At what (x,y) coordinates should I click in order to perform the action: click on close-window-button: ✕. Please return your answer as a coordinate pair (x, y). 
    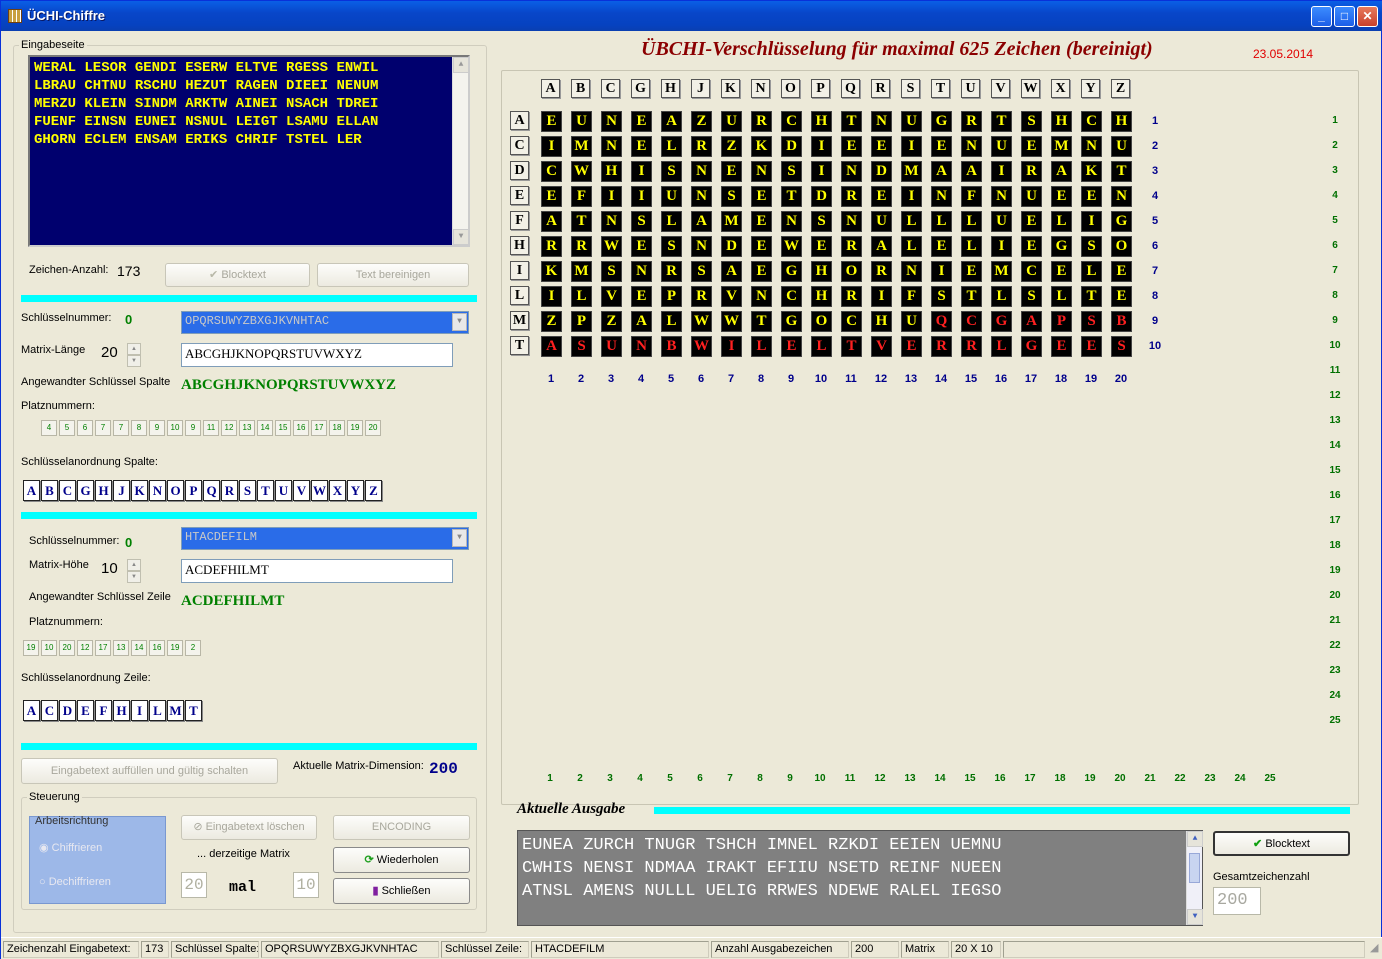
    Looking at the image, I should click on (1367, 16).